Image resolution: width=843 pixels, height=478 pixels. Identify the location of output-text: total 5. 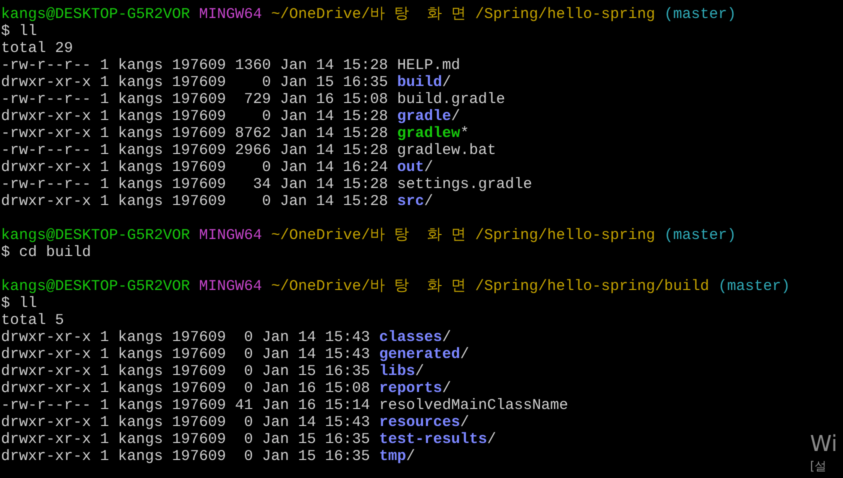
(32, 320).